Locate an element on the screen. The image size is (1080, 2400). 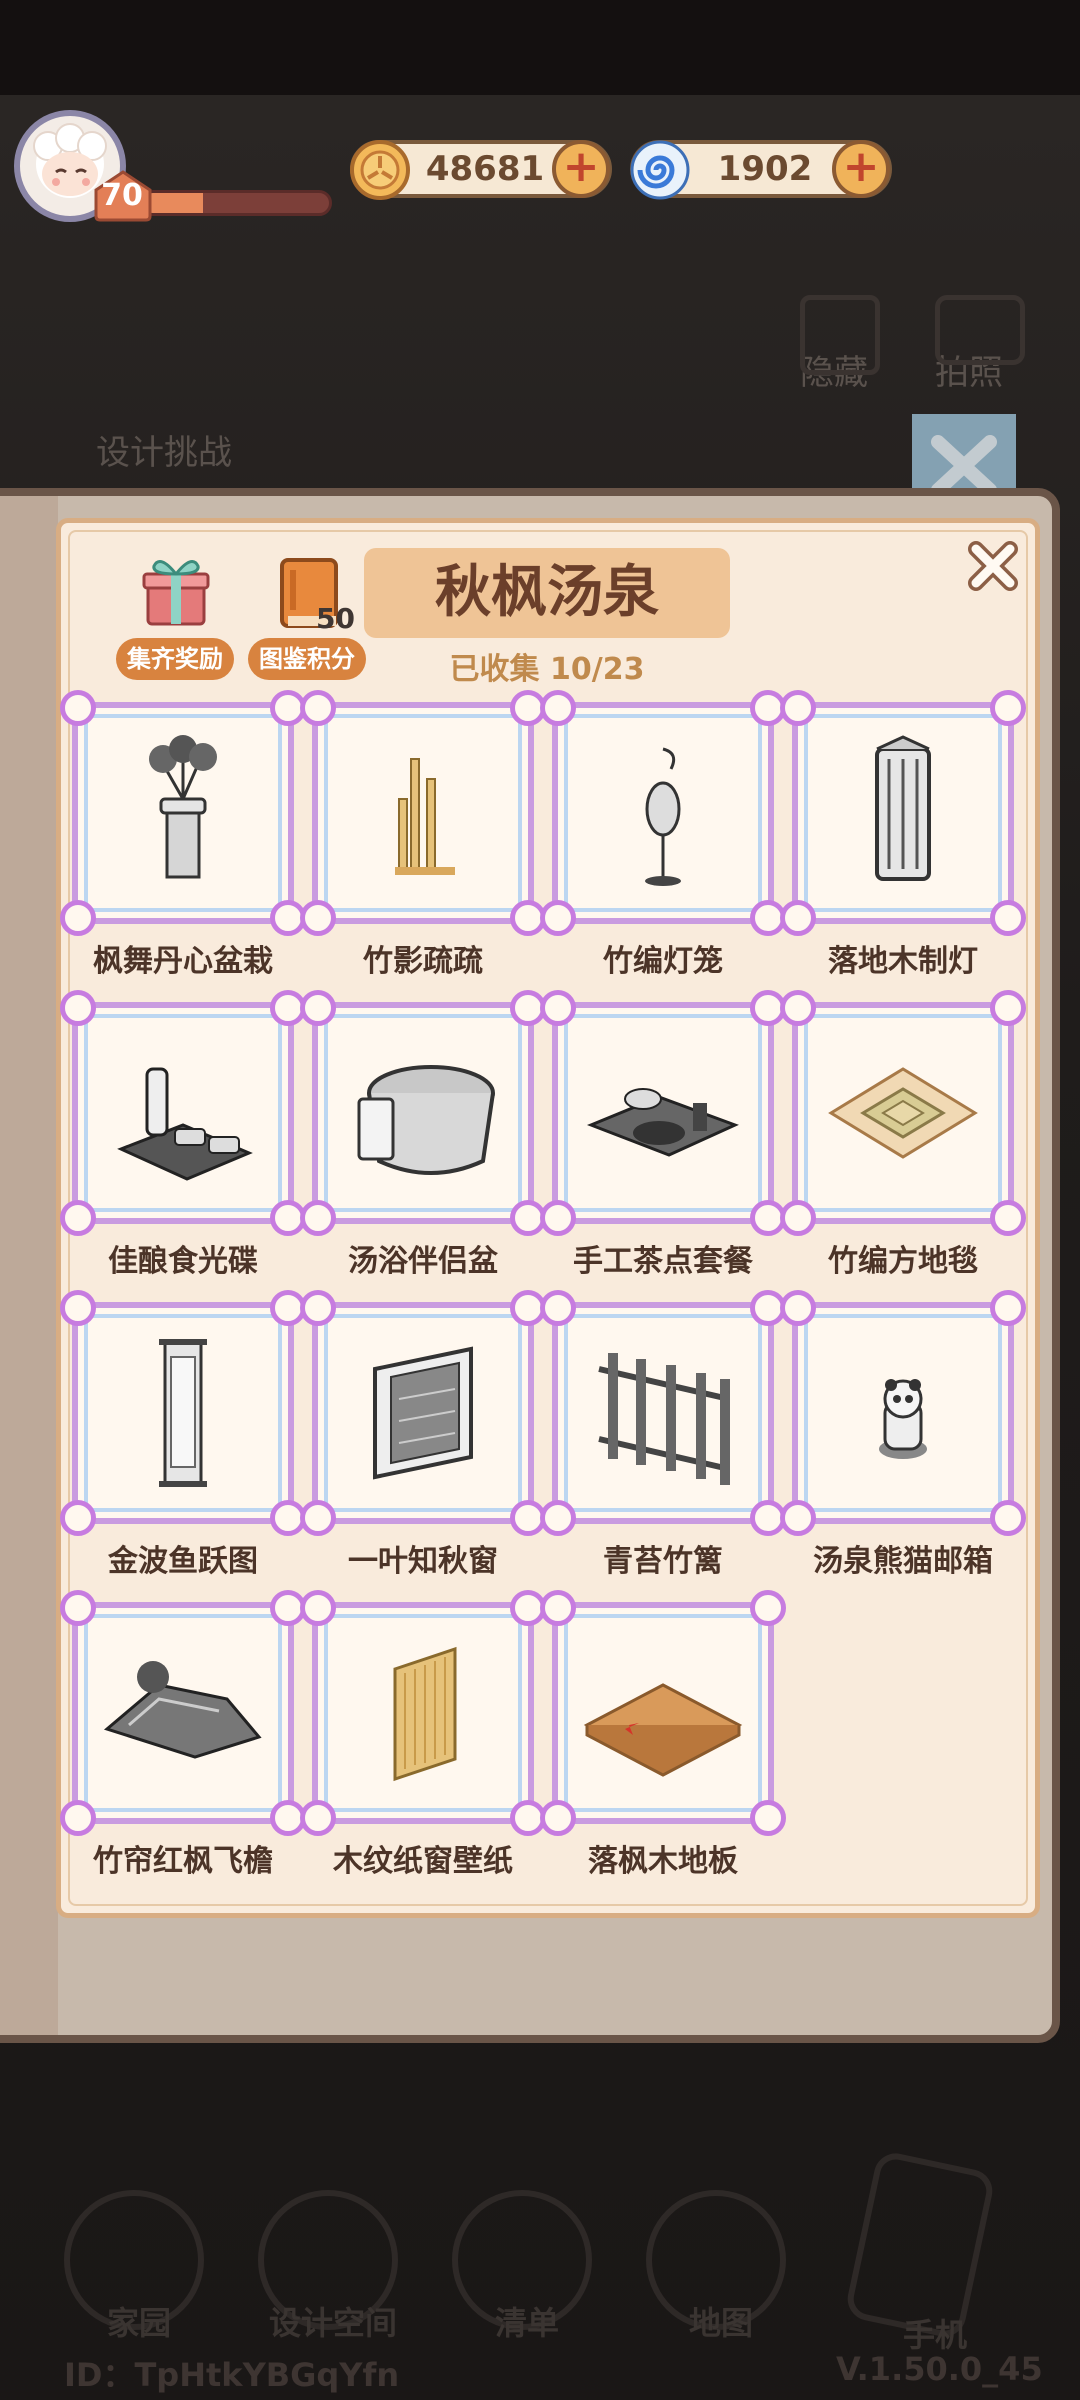
collection-item: 汤泉熊猫邮箱 is located at coordinates (903, 1441).